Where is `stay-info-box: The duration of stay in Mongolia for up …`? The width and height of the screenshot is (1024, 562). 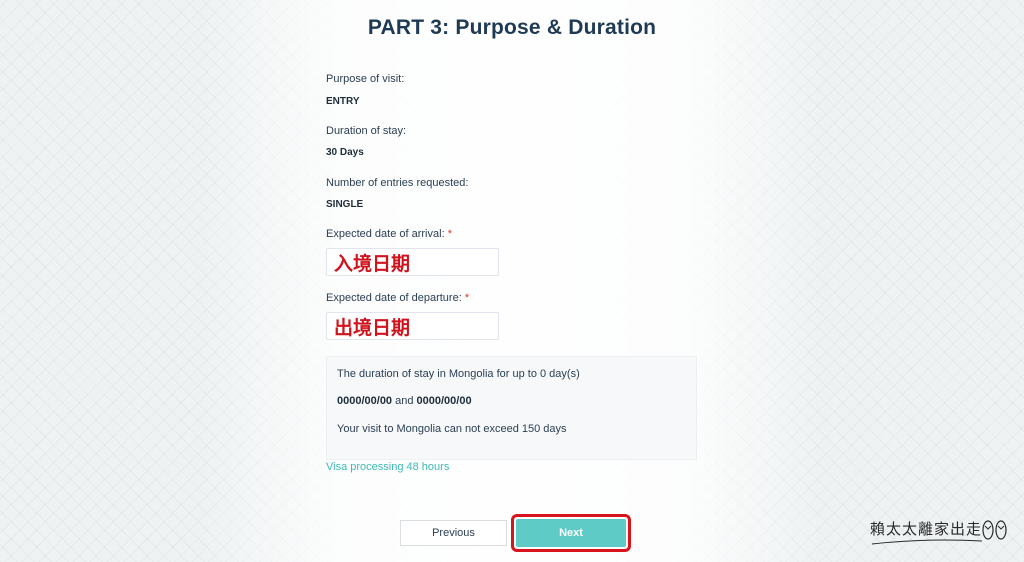 stay-info-box: The duration of stay in Mongolia for up … is located at coordinates (511, 408).